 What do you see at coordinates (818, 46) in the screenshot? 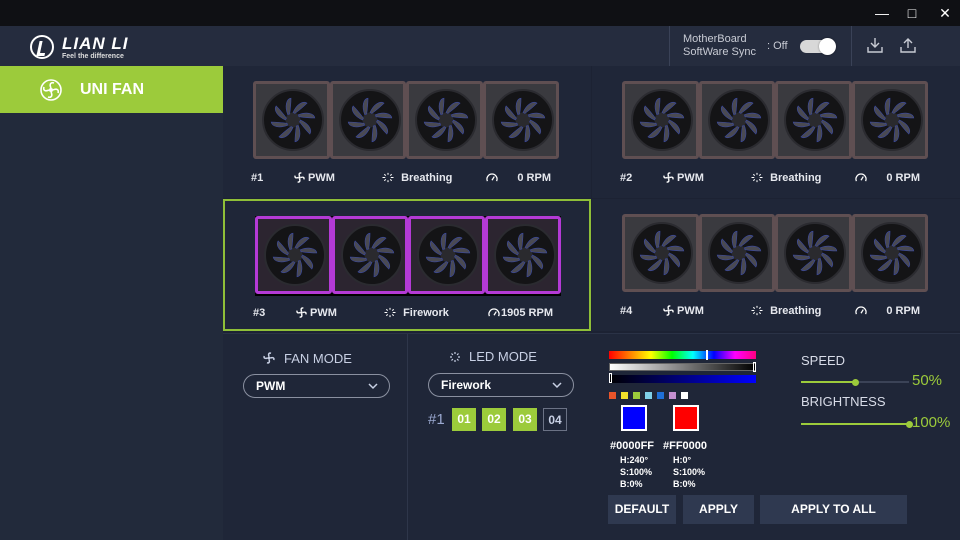
I see `motherboard-sync-toggle` at bounding box center [818, 46].